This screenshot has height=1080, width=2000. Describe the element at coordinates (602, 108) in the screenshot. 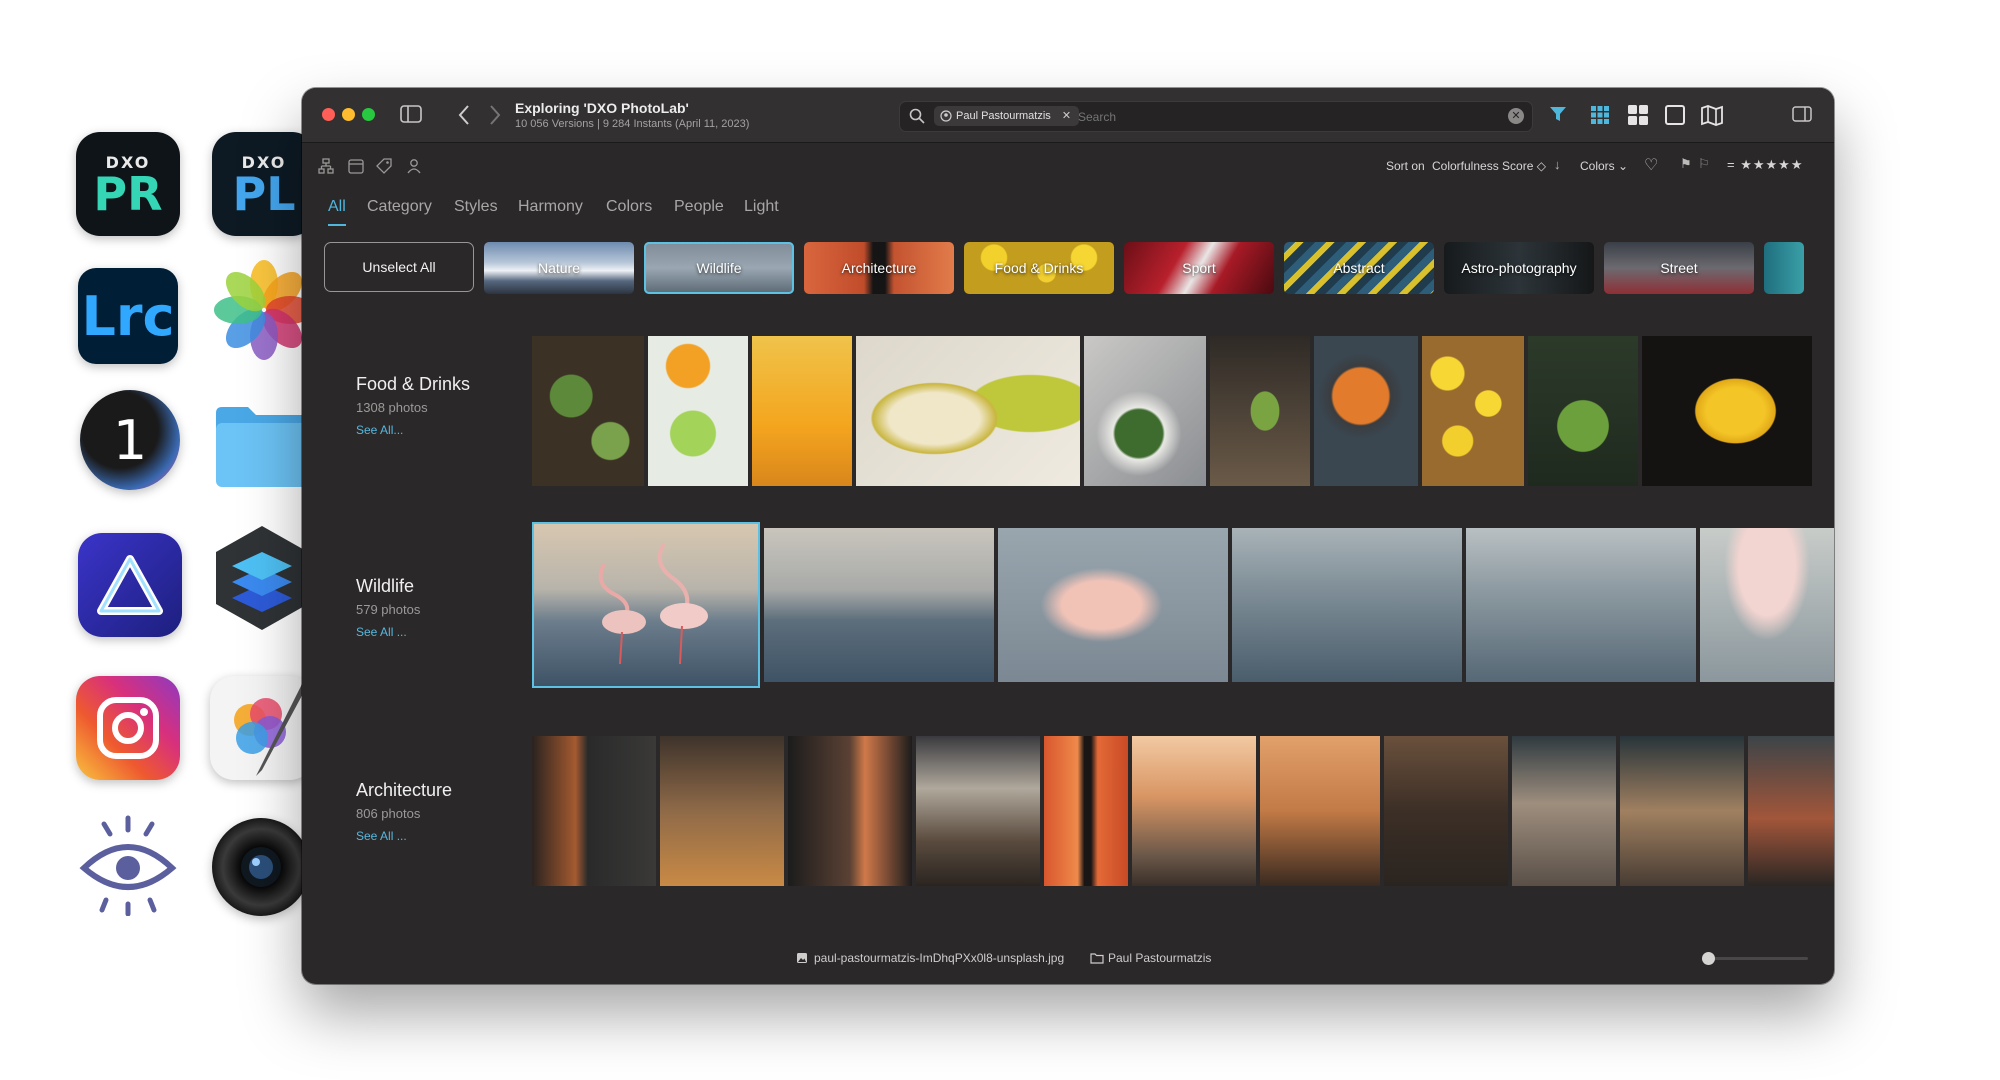

I see `window-title: Exploring 'DXO PhotoLab'` at that location.